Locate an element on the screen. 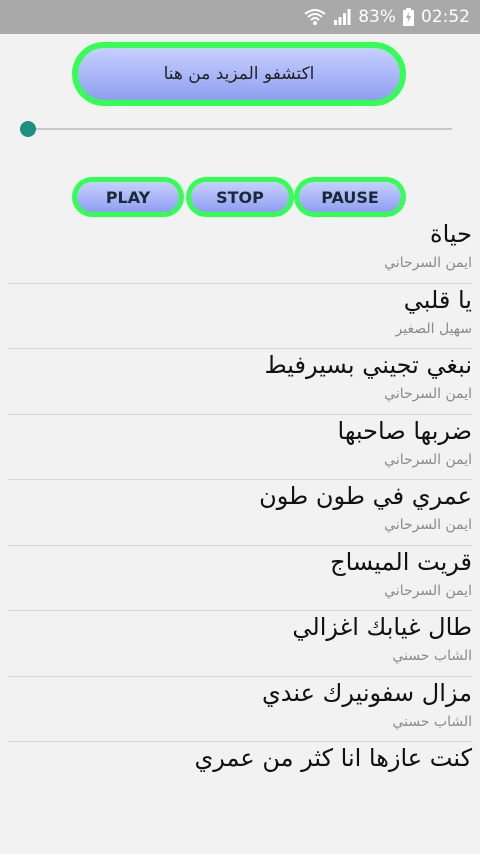 The image size is (480, 854). stop-button: STOP is located at coordinates (240, 197).